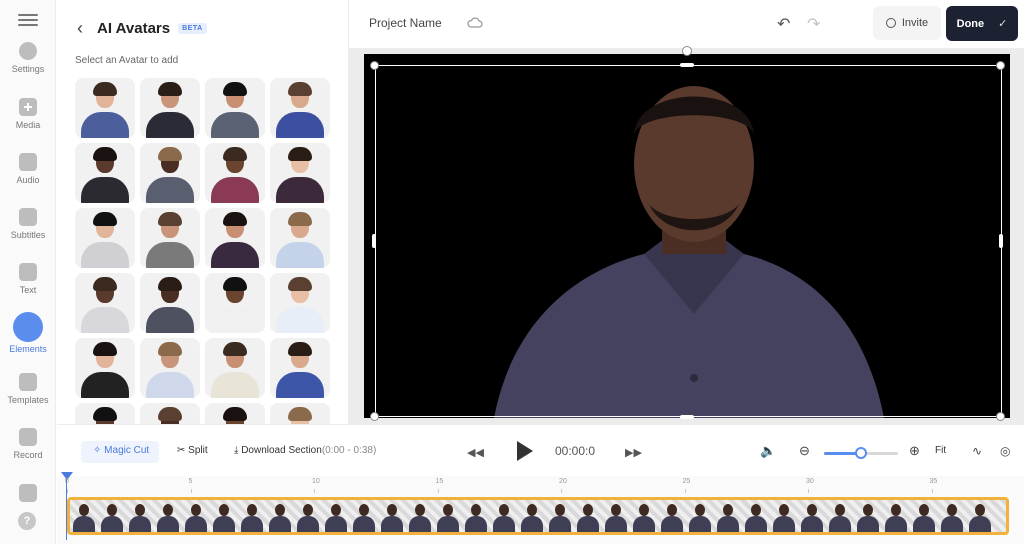  I want to click on redo-icon: ↷, so click(813, 24).